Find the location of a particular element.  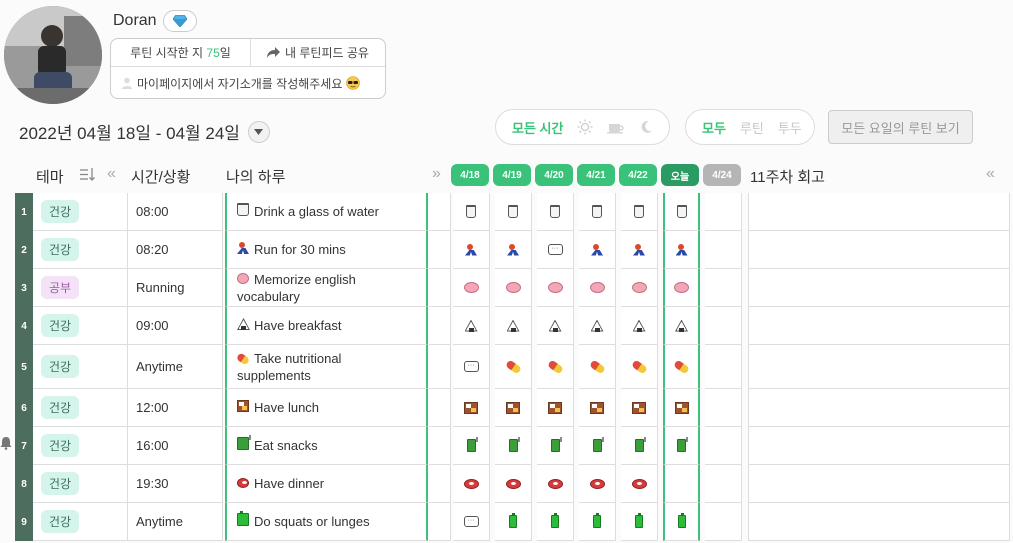

date-tag: 오늘 is located at coordinates (680, 175).